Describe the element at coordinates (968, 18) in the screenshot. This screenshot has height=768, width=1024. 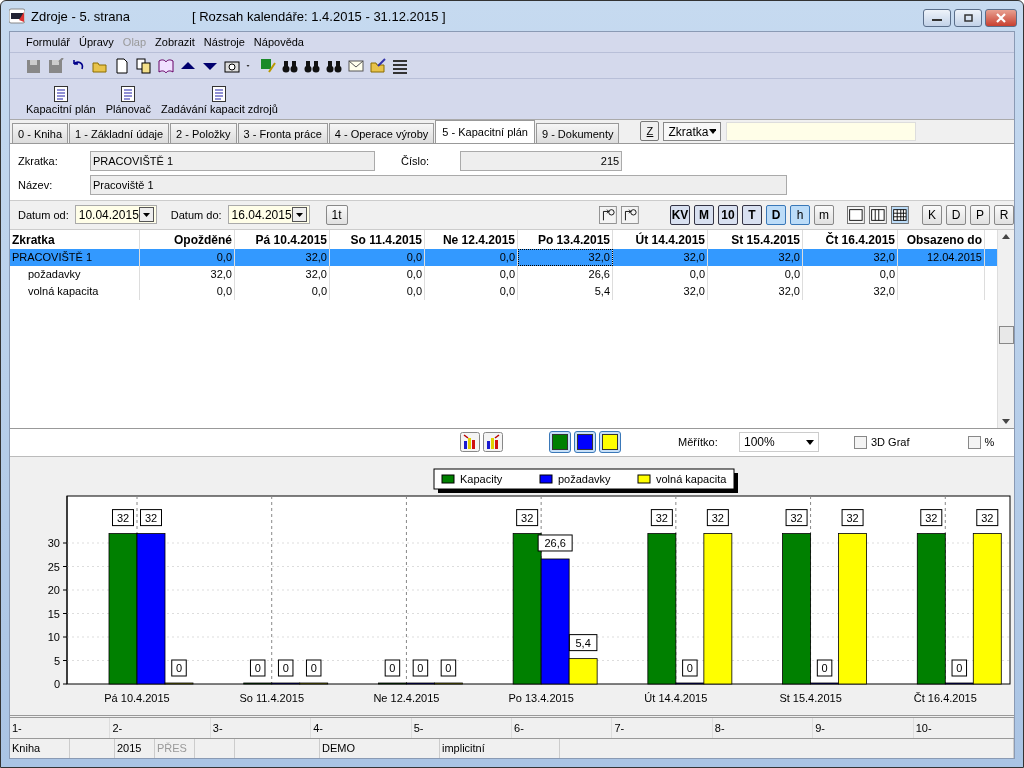
I see `maximize-button` at that location.